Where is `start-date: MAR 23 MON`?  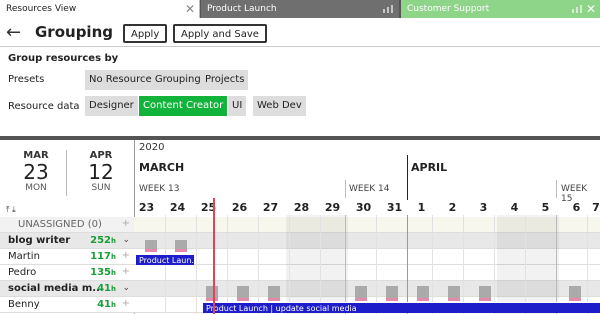 start-date: MAR 23 MON is located at coordinates (36, 171).